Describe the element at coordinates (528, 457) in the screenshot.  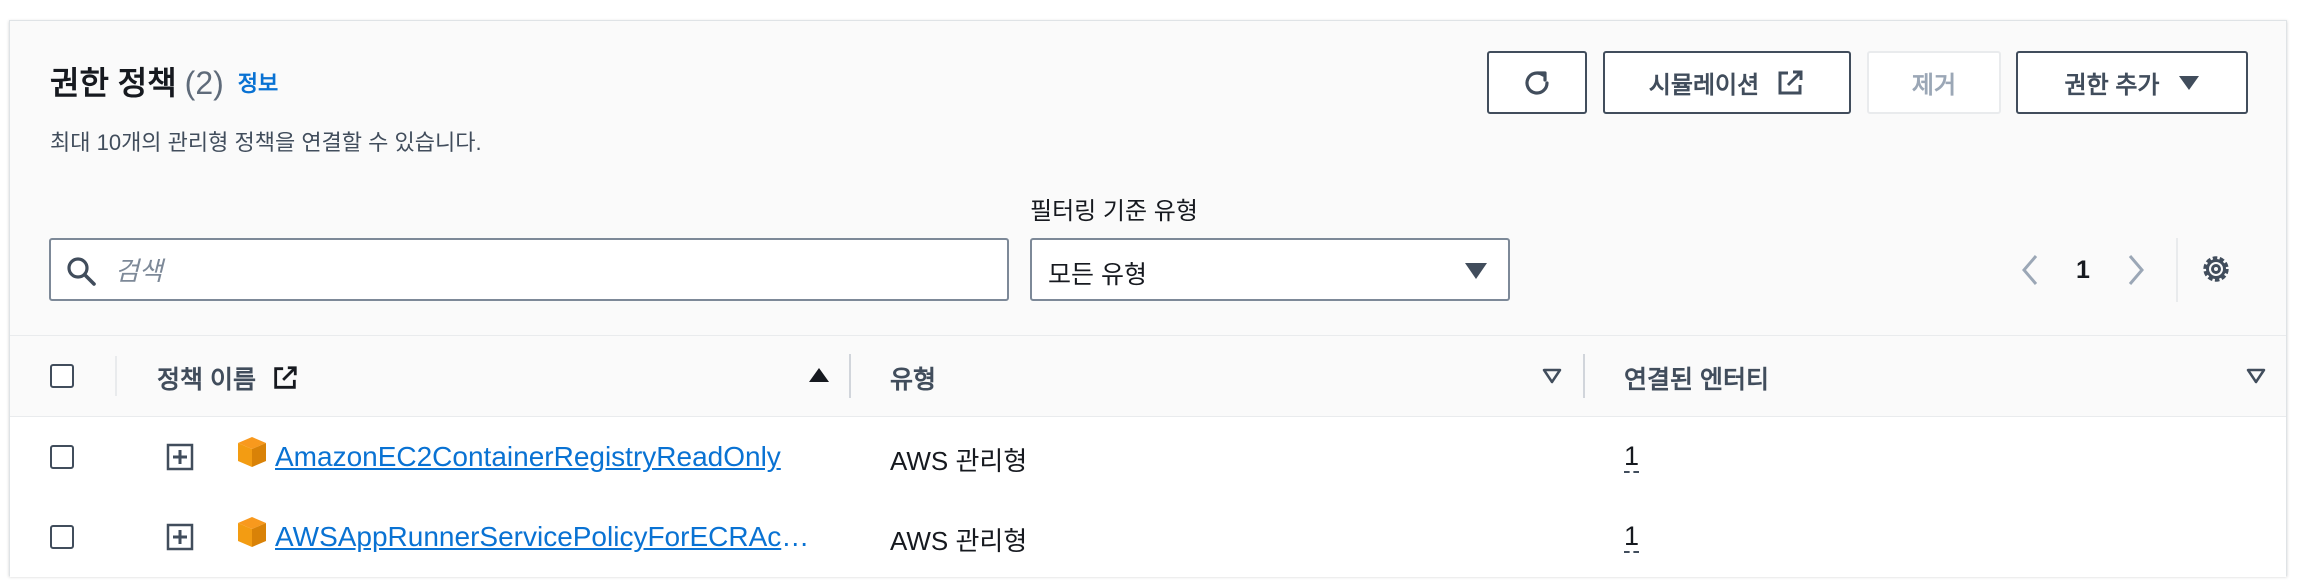
I see `policy-name-link: AmazonEC2ContainerRegistryReadOnly` at that location.